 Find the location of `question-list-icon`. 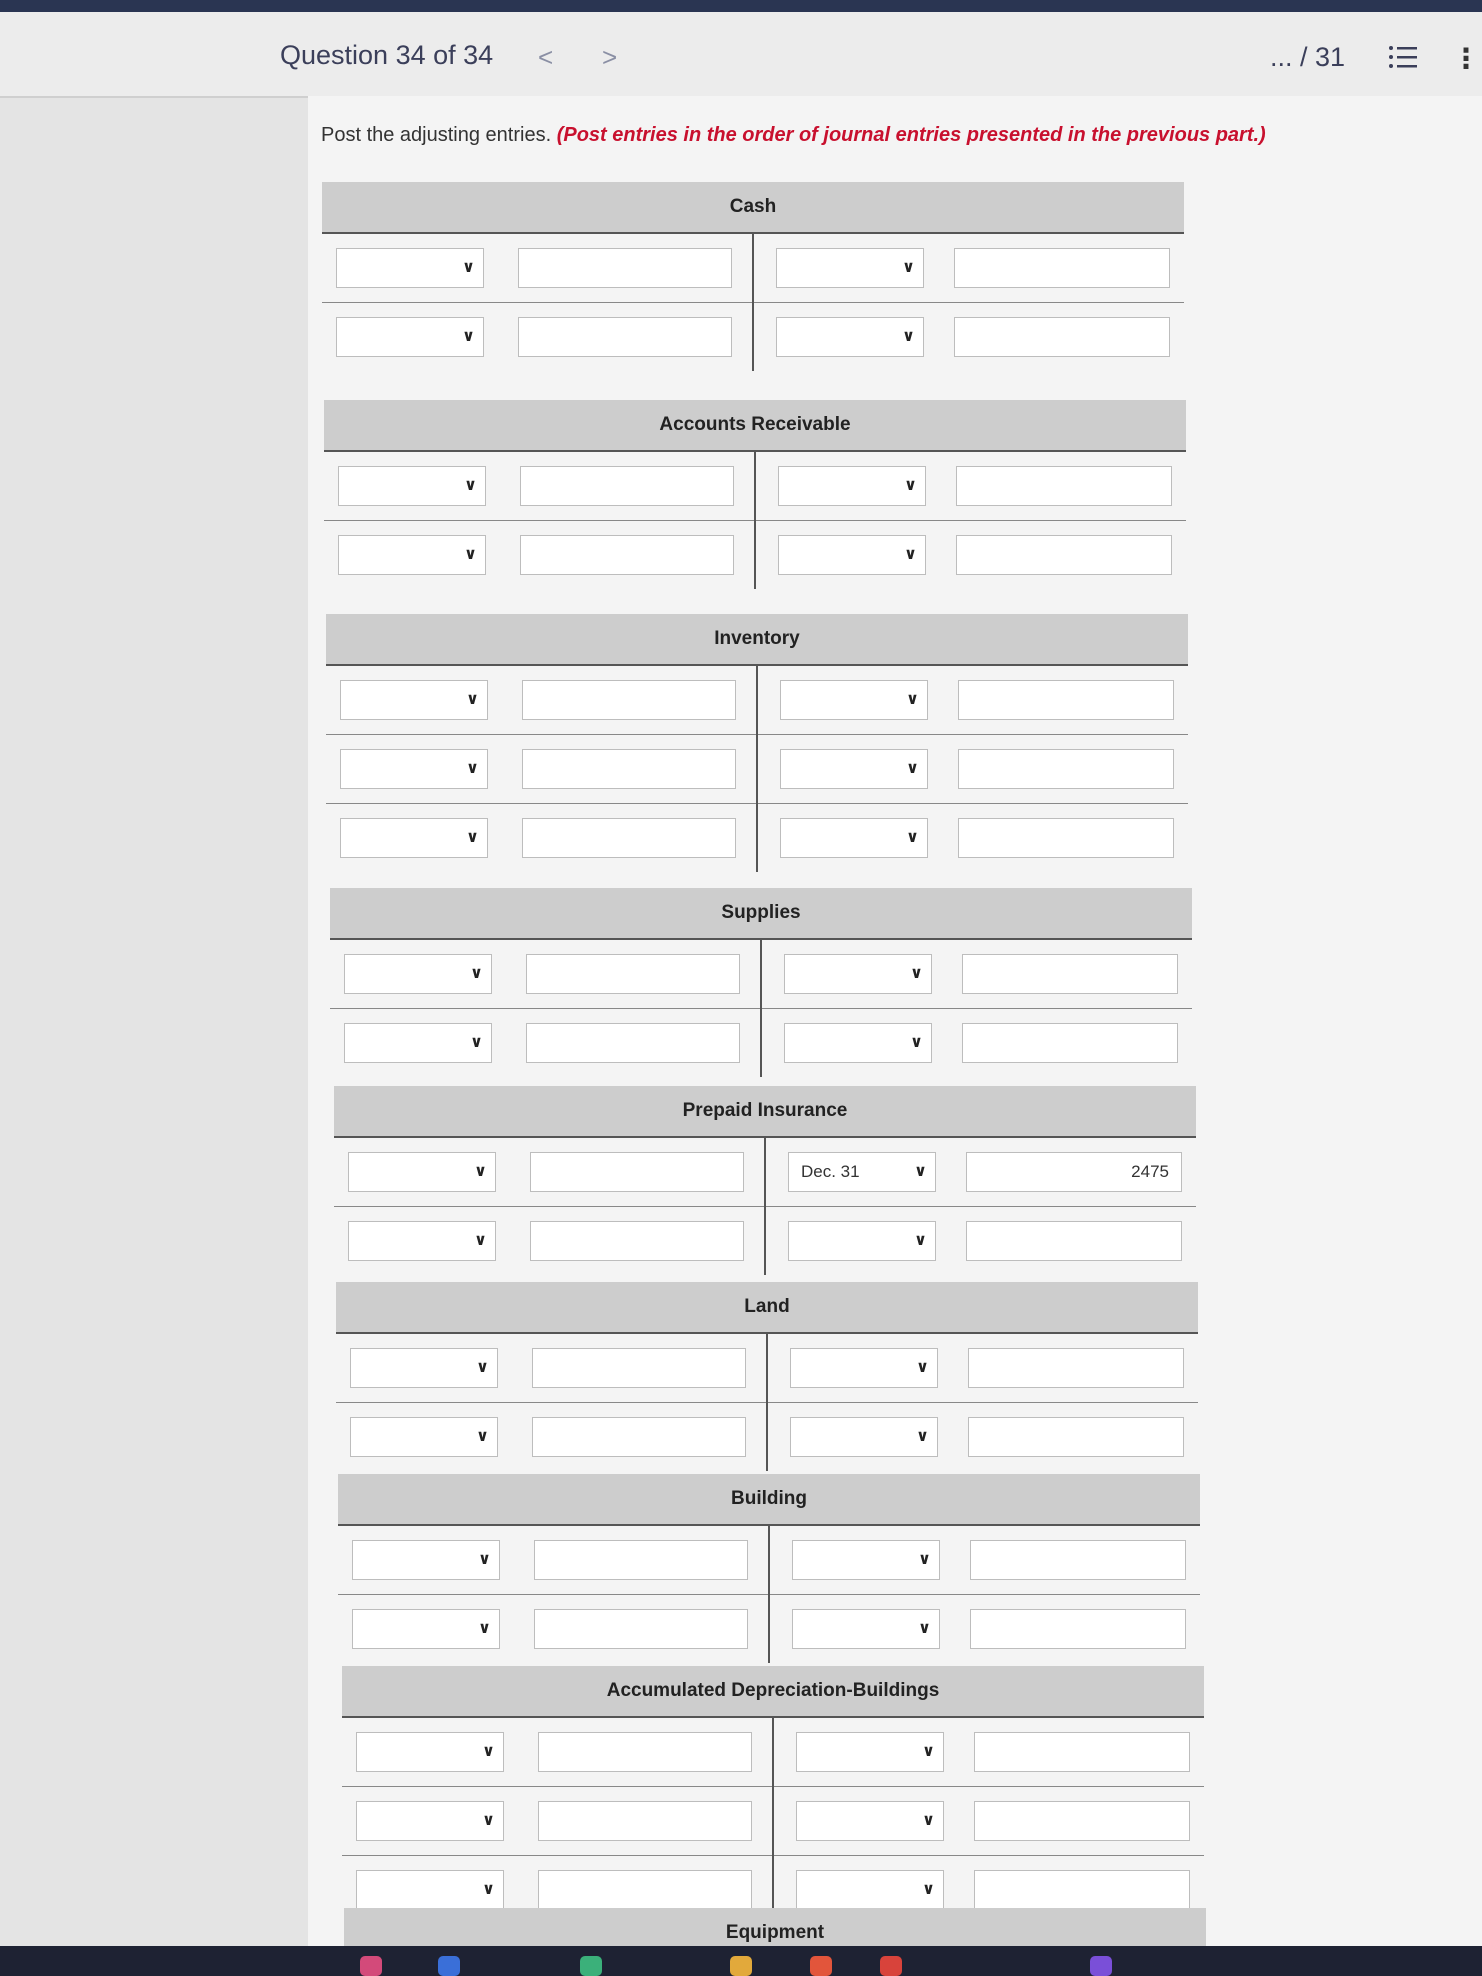

question-list-icon is located at coordinates (1403, 57).